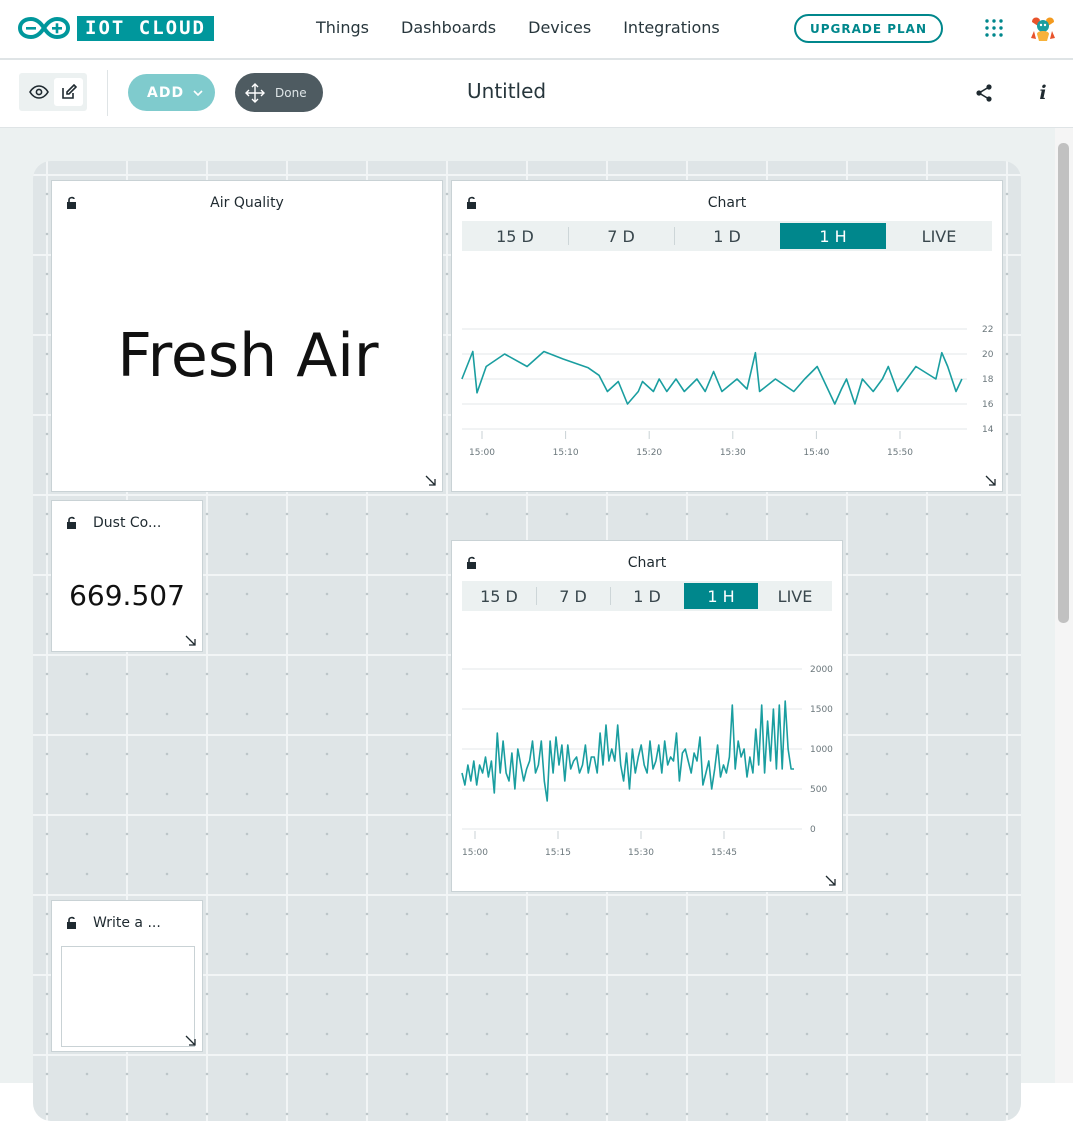  I want to click on dust-concentration-widget: Dust Co... 669.507, so click(127, 576).